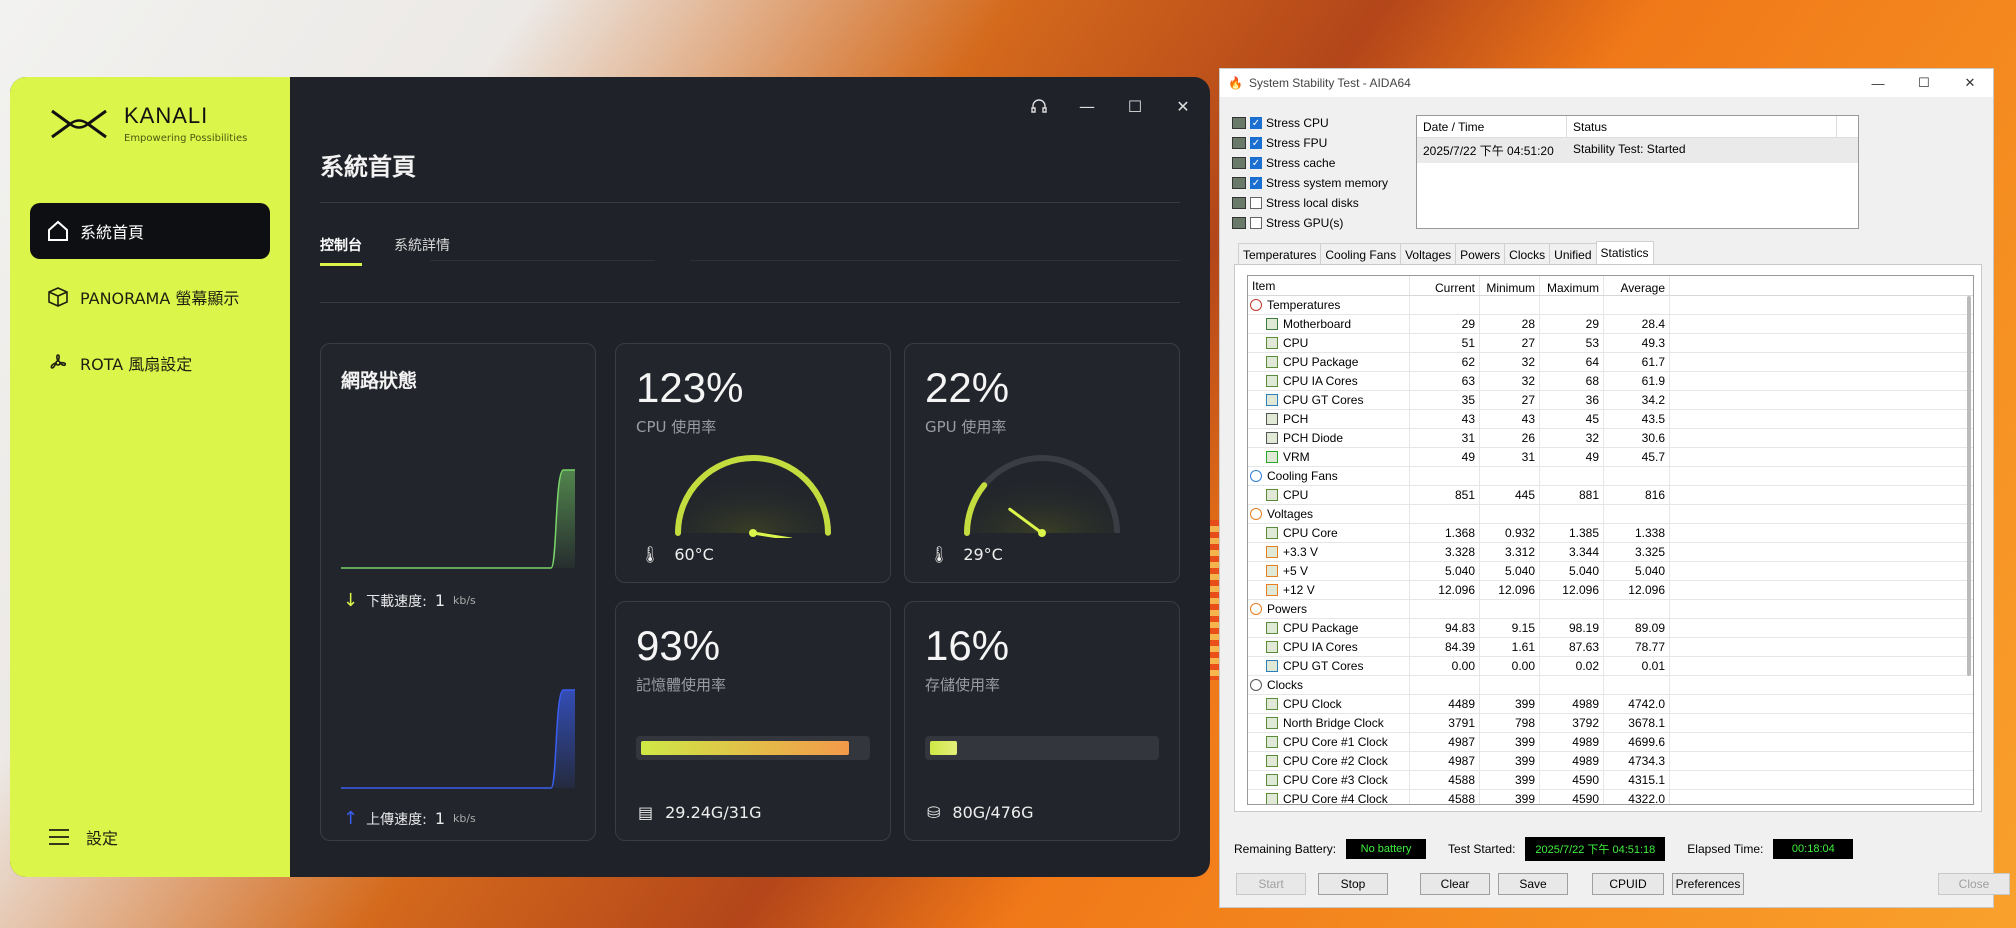 The image size is (2016, 928). Describe the element at coordinates (458, 739) in the screenshot. I see `upload-graph` at that location.